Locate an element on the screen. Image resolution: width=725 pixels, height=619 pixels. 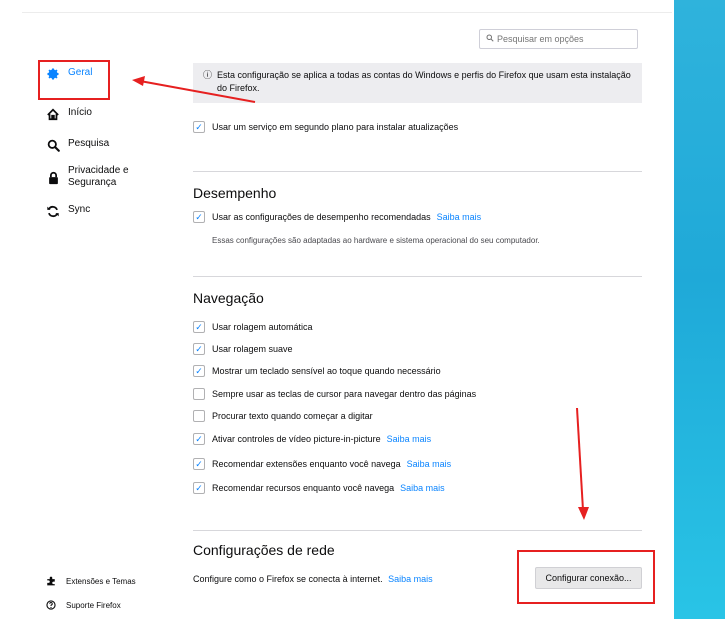
puzzle-icon is located at coordinates (51, 581).